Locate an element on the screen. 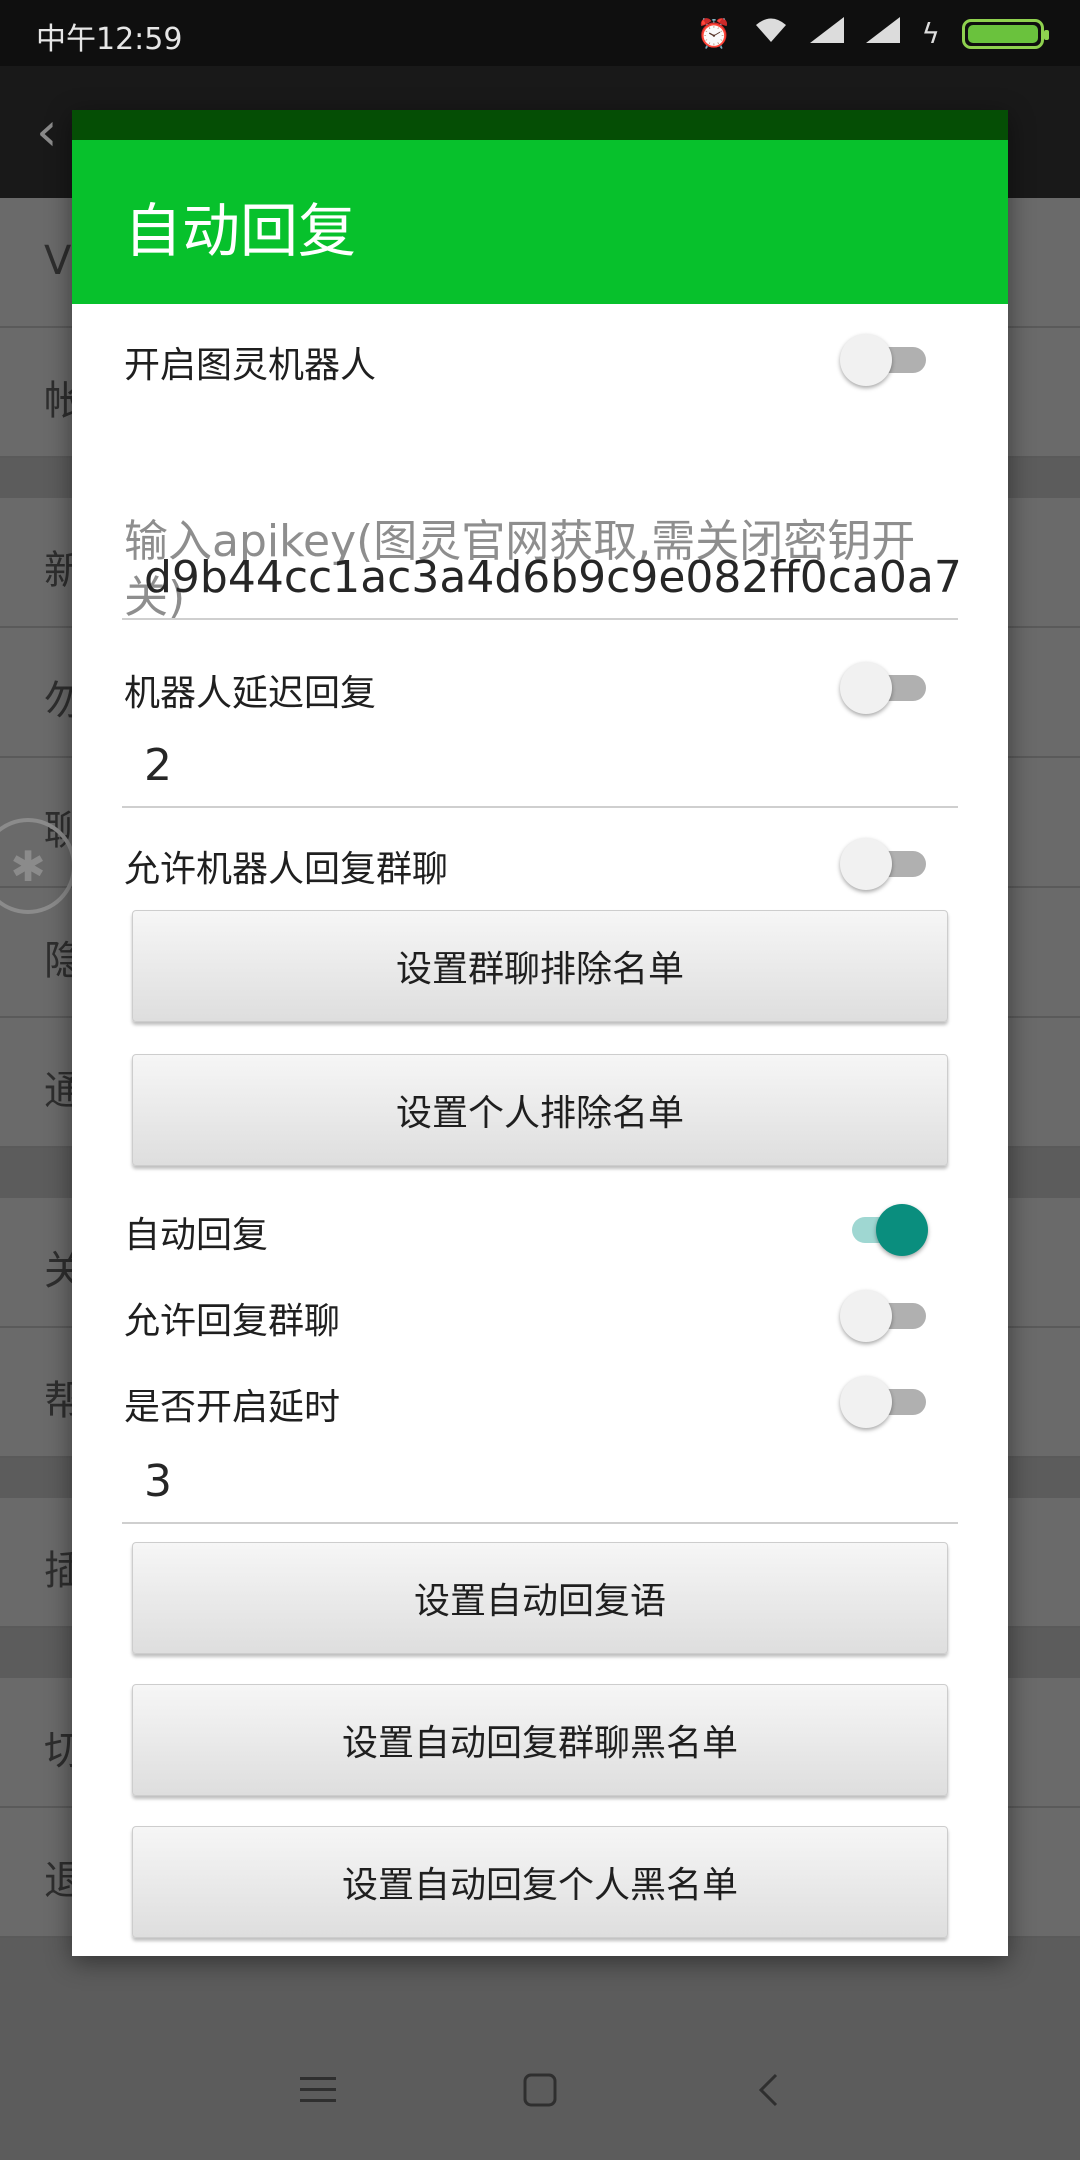  robot-group-row: 允许机器人回复群聊 is located at coordinates (539, 861).